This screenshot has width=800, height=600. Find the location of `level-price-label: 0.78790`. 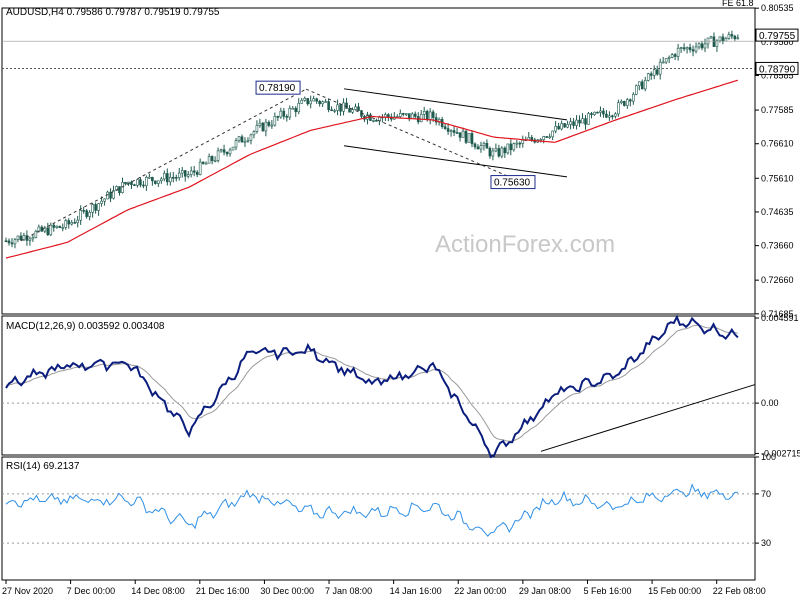

level-price-label: 0.78790 is located at coordinates (777, 69).